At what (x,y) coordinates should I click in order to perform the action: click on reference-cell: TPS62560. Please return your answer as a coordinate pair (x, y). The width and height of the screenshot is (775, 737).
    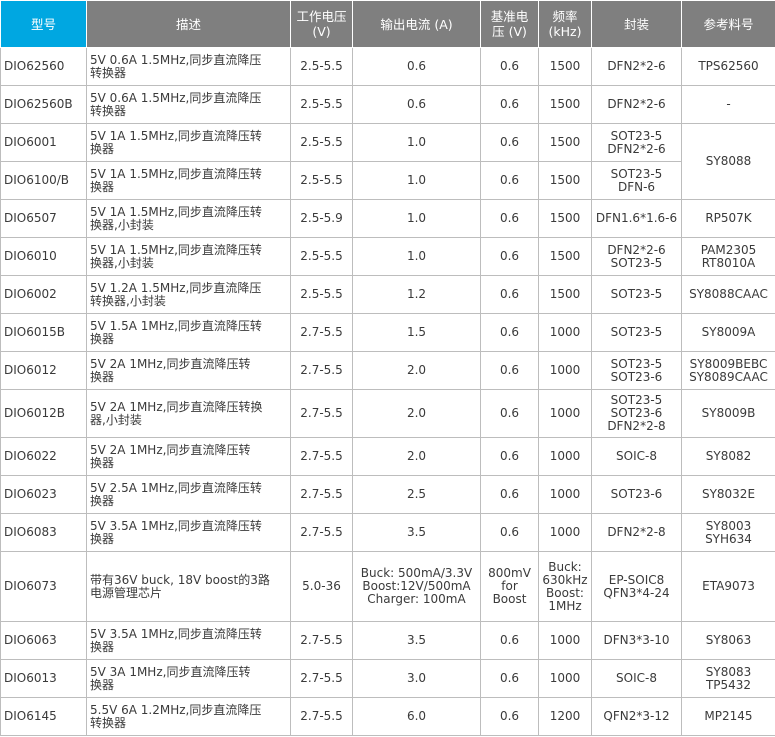
    Looking at the image, I should click on (728, 66).